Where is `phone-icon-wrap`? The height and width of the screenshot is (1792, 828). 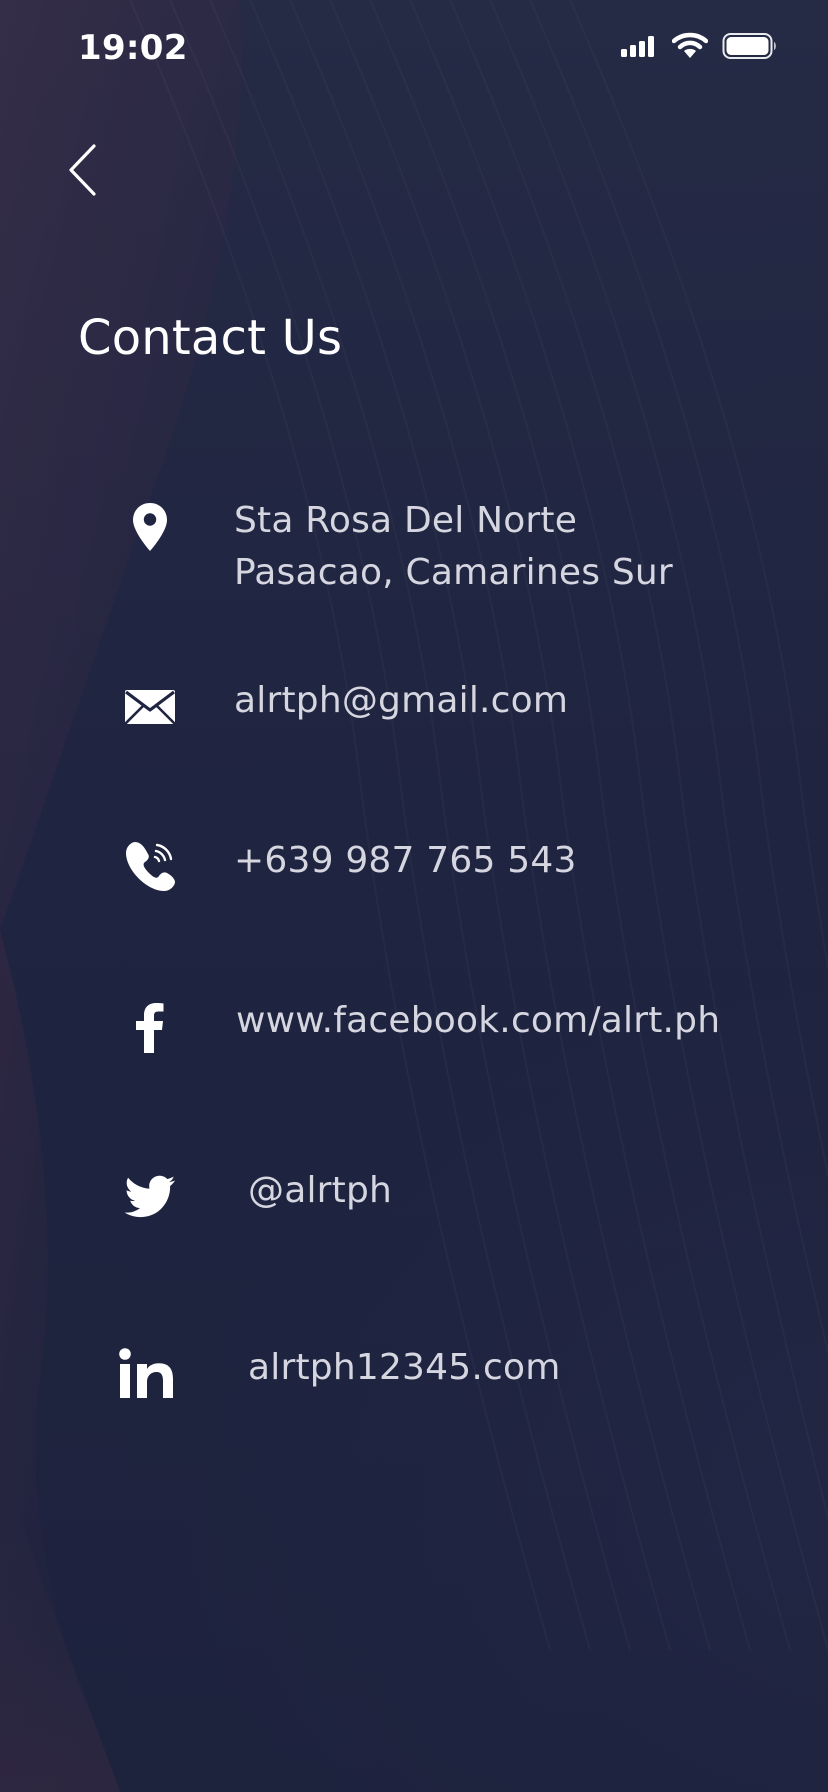
phone-icon-wrap is located at coordinates (150, 867).